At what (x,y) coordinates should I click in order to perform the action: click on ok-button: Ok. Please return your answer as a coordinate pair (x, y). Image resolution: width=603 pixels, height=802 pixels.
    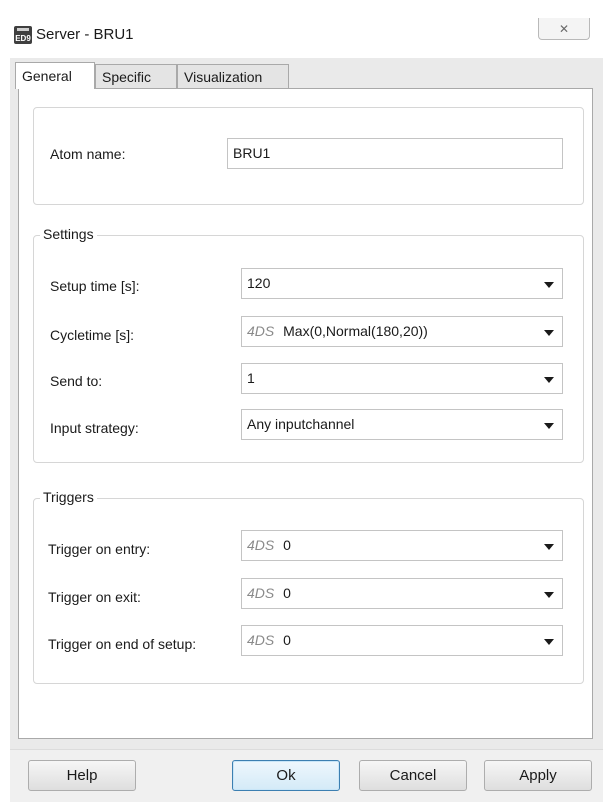
    Looking at the image, I should click on (286, 775).